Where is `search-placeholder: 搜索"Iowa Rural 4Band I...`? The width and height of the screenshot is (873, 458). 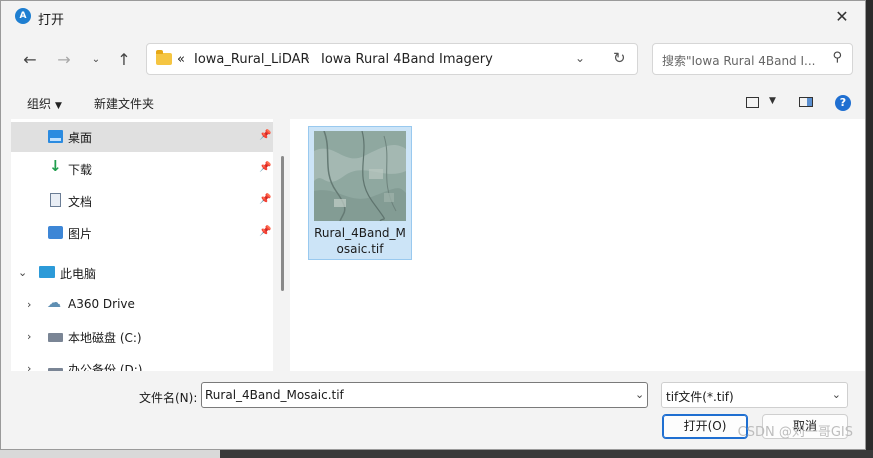
search-placeholder: 搜索"Iowa Rural 4Band I... is located at coordinates (739, 61).